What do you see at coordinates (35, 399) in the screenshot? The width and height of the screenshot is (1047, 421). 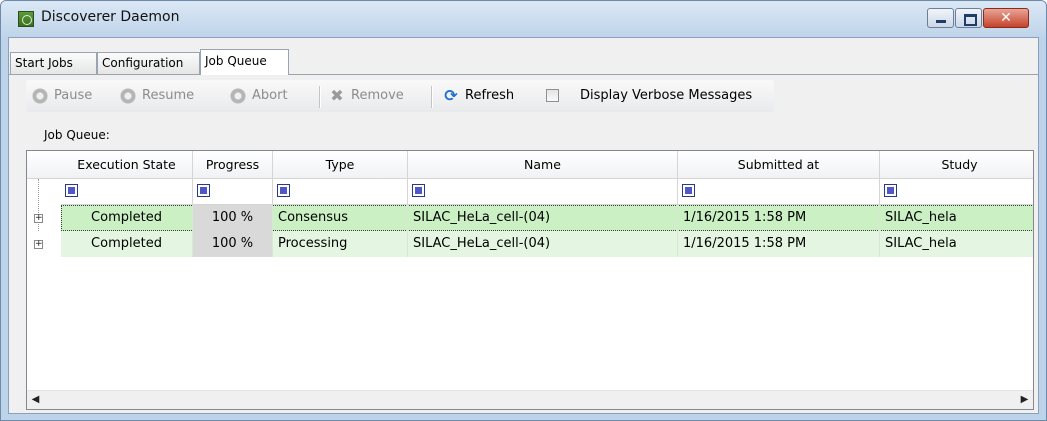 I see `arrow-left-icon: ◀` at bounding box center [35, 399].